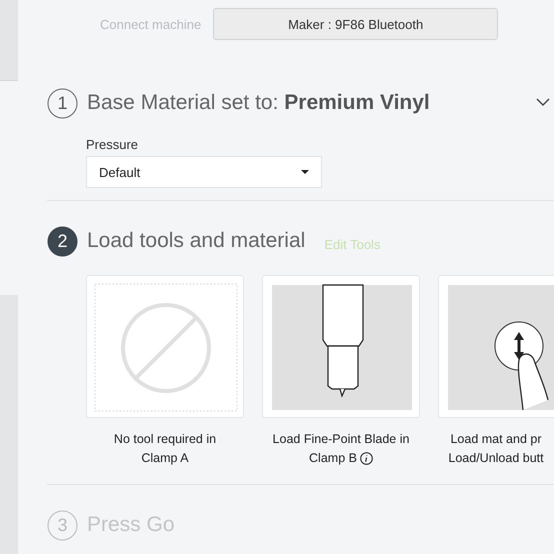 The width and height of the screenshot is (554, 554). I want to click on card-caption: Clamp B, so click(333, 458).